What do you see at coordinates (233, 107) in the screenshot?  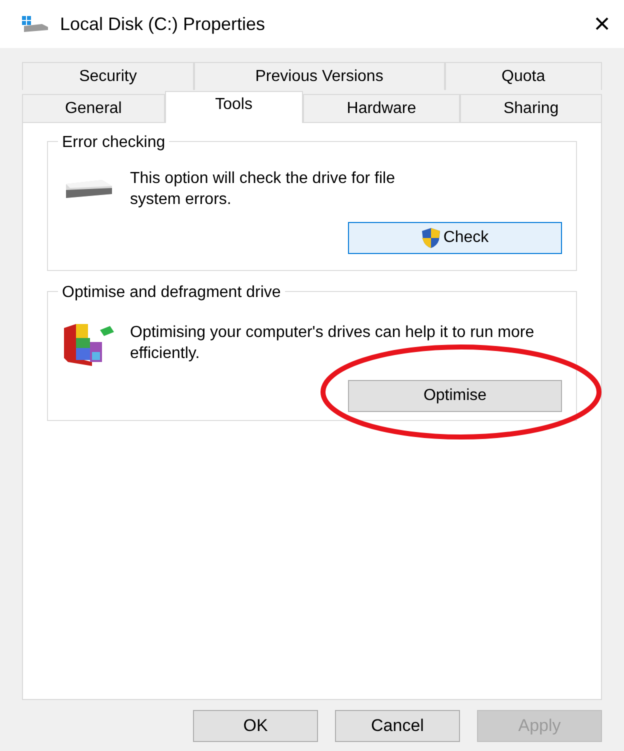 I see `tab: Tools` at bounding box center [233, 107].